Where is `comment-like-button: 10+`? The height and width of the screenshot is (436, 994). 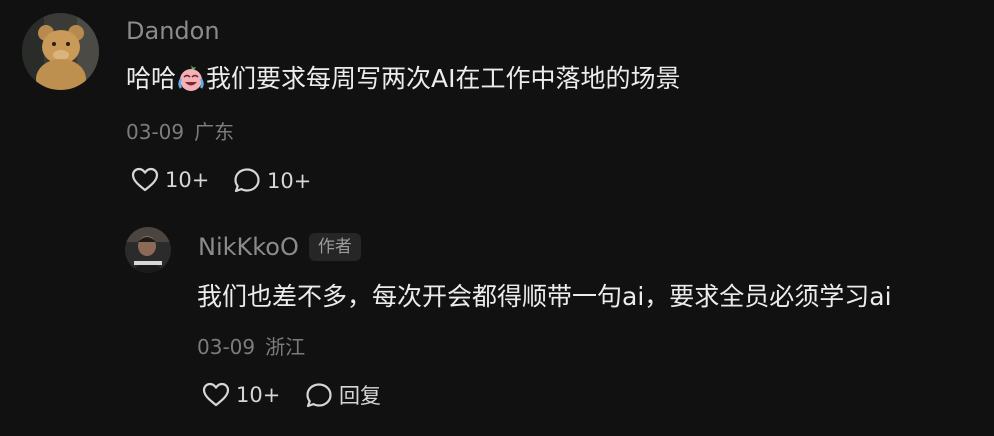
comment-like-button: 10+ is located at coordinates (170, 180).